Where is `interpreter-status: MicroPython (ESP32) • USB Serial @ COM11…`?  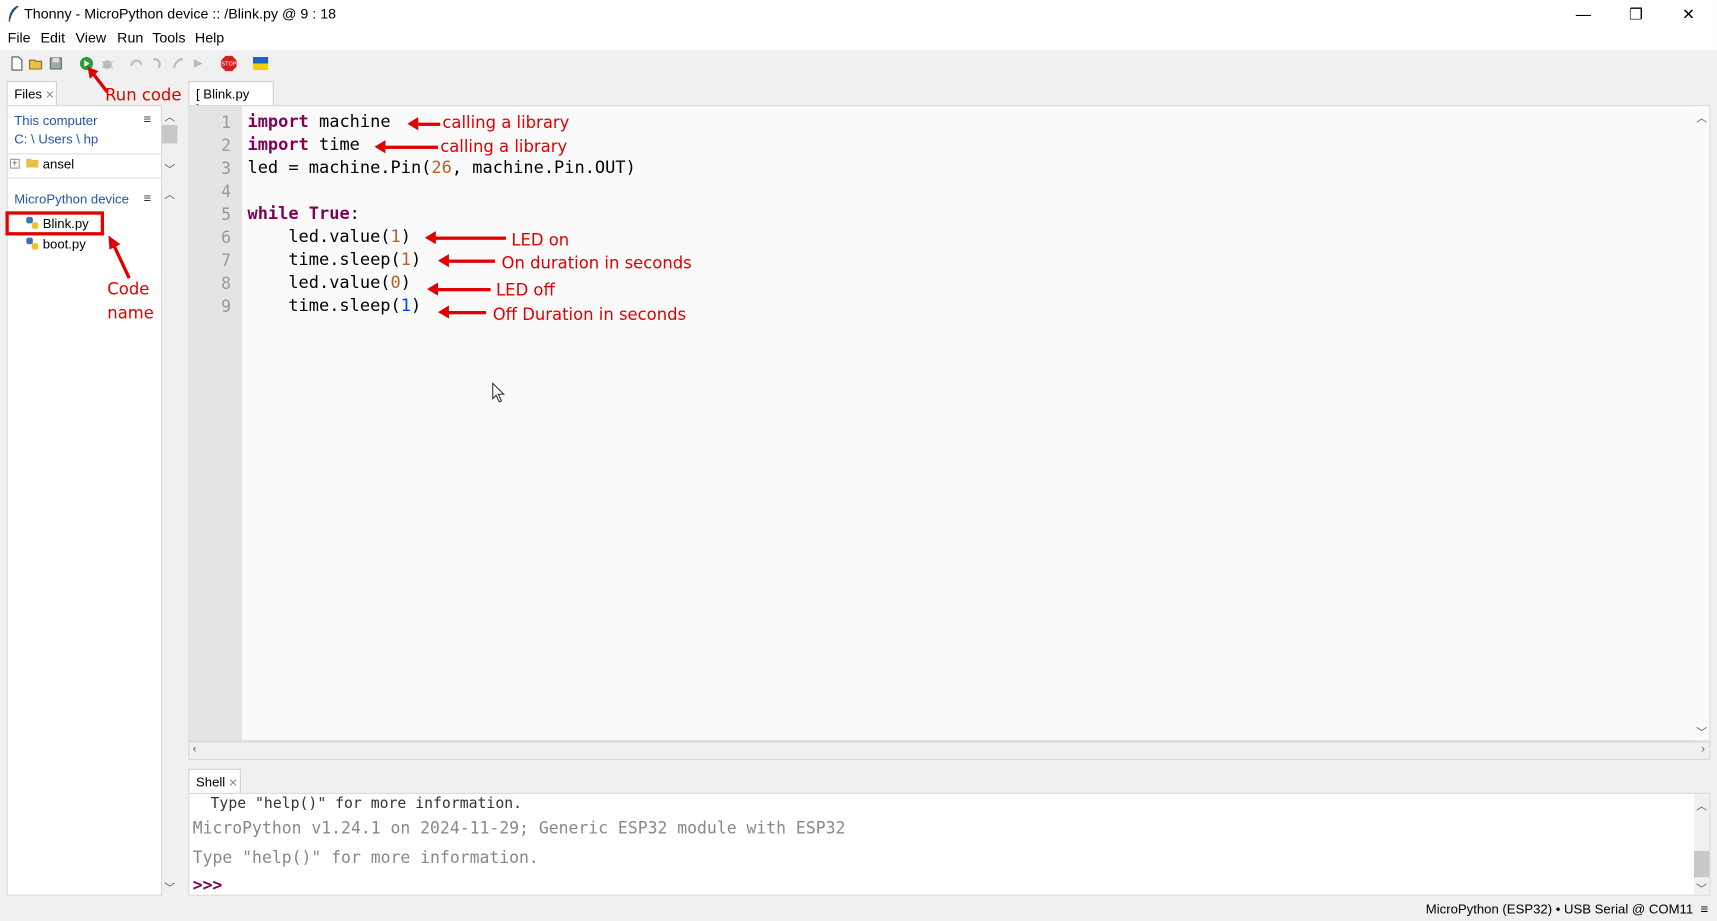
interpreter-status: MicroPython (ESP32) • USB Serial @ COM11… is located at coordinates (1567, 908).